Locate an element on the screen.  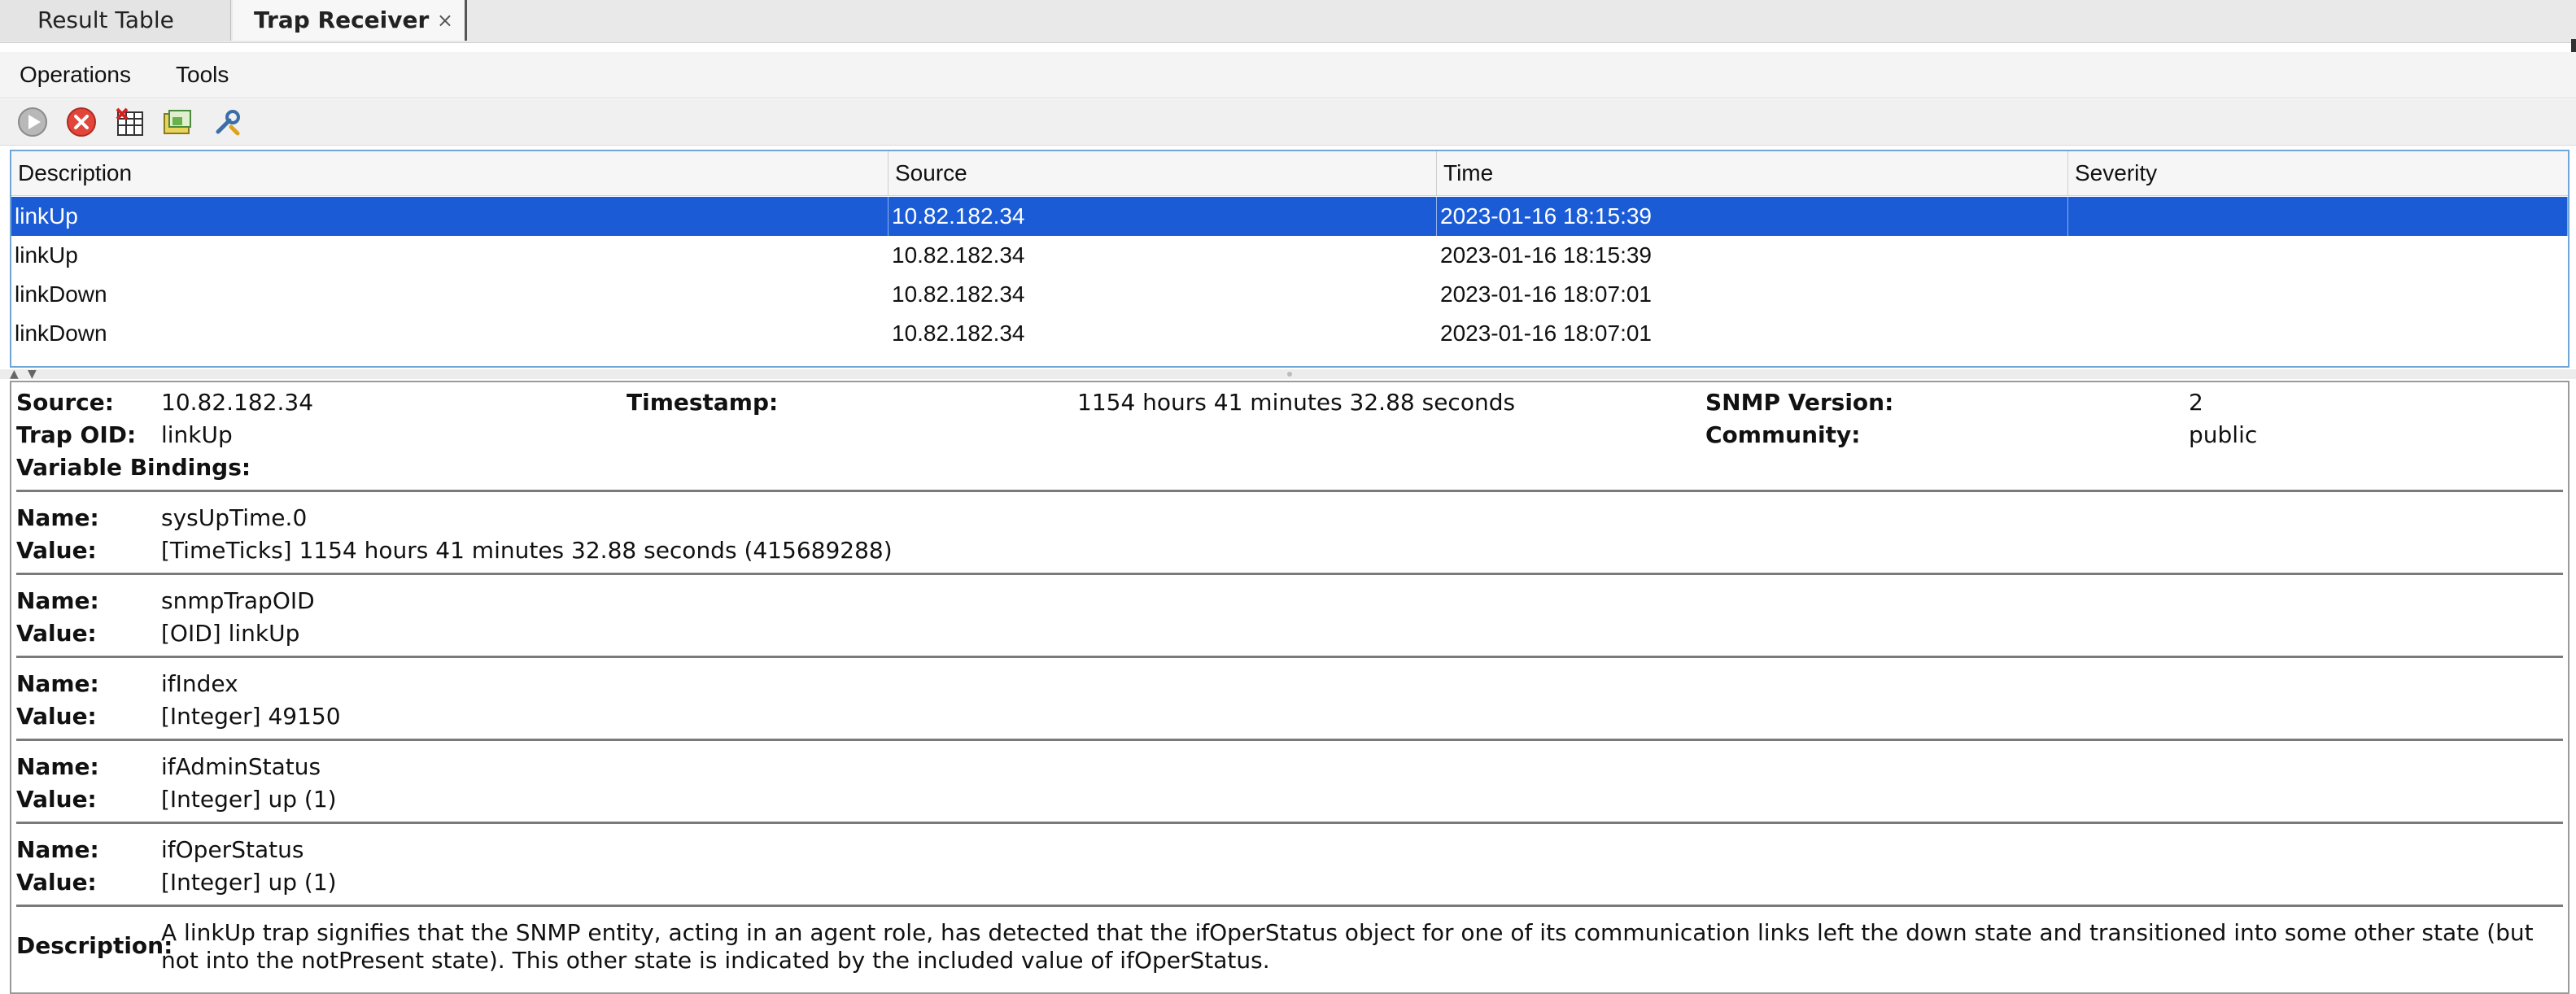
column-header-severity: Severity is located at coordinates (2318, 173).